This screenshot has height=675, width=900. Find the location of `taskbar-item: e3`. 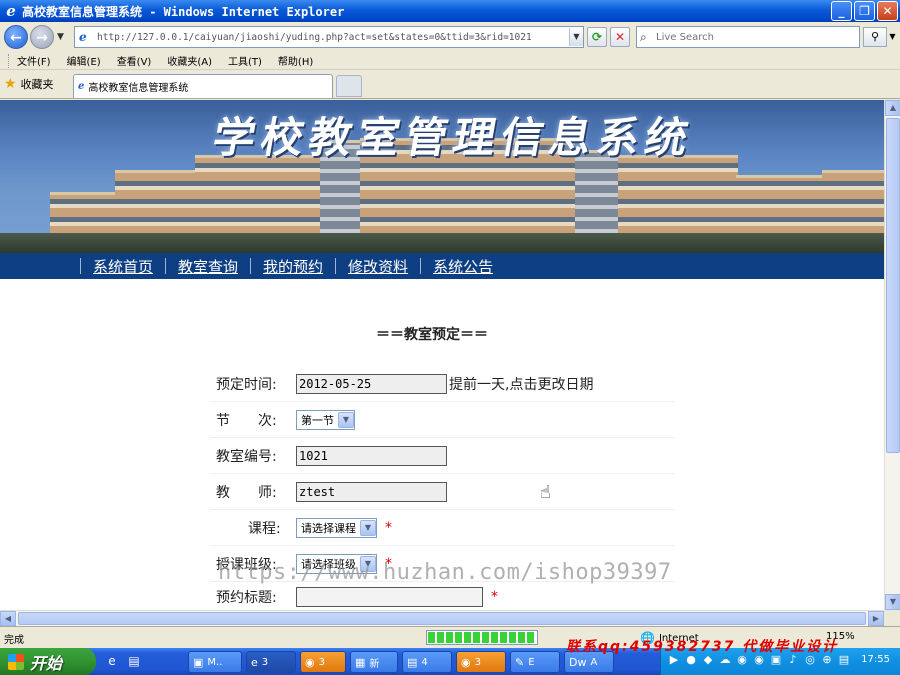

taskbar-item: e3 is located at coordinates (271, 662).